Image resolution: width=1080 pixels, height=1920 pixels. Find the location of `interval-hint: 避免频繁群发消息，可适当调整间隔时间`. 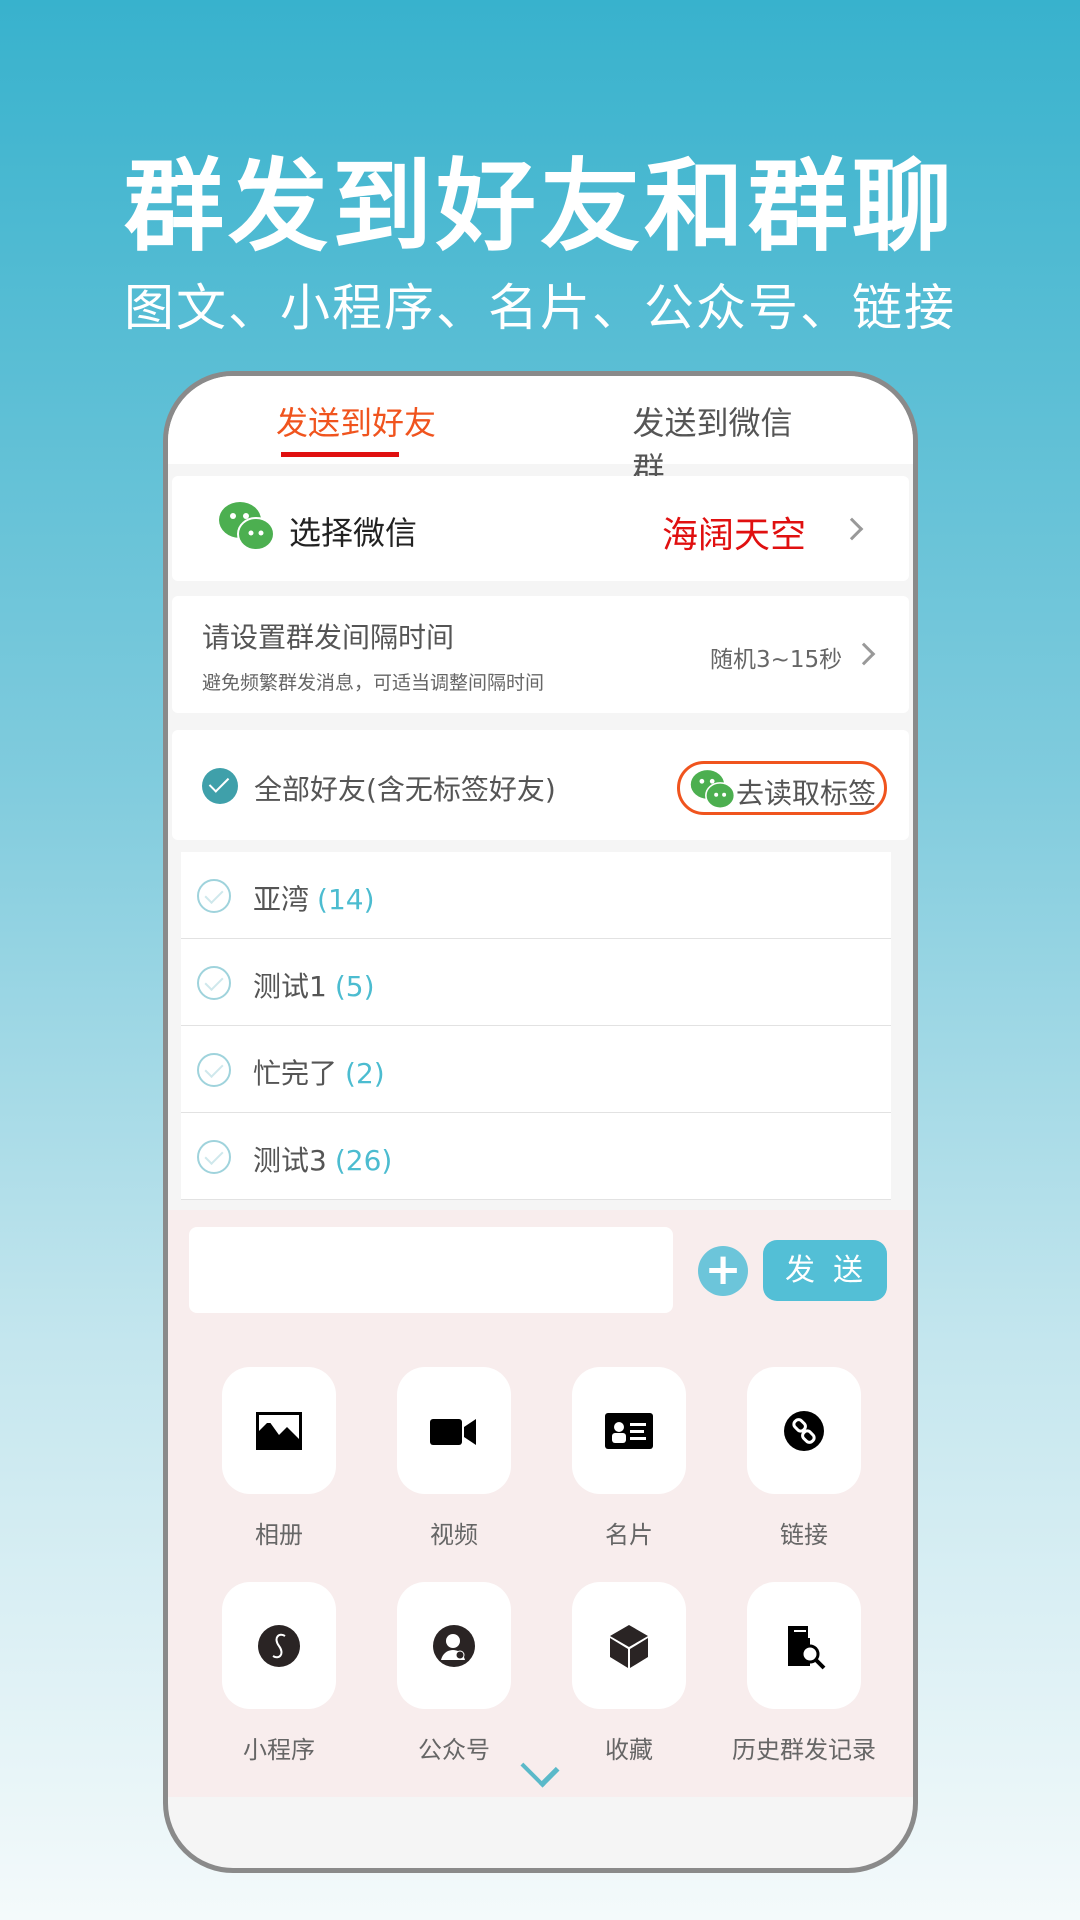

interval-hint: 避免频繁群发消息，可适当调整间隔时间 is located at coordinates (373, 683).